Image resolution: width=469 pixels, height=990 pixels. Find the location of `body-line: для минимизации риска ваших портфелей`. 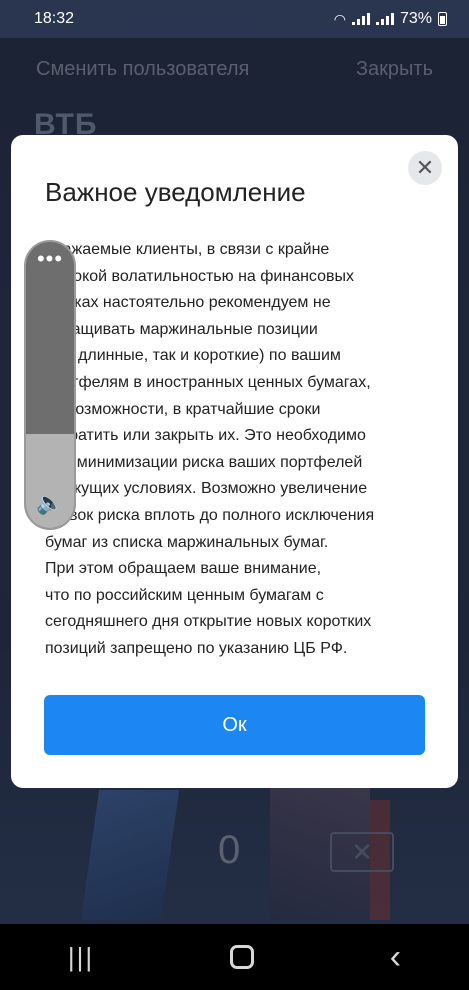

body-line: для минимизации риска ваших портфелей is located at coordinates (204, 462).